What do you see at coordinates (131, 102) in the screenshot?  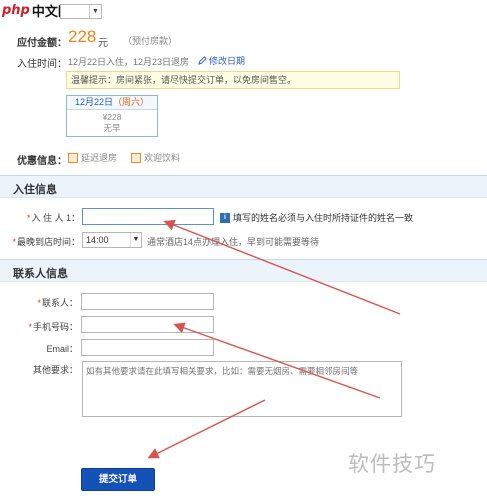 I see `day-card-weekday: （周六）` at bounding box center [131, 102].